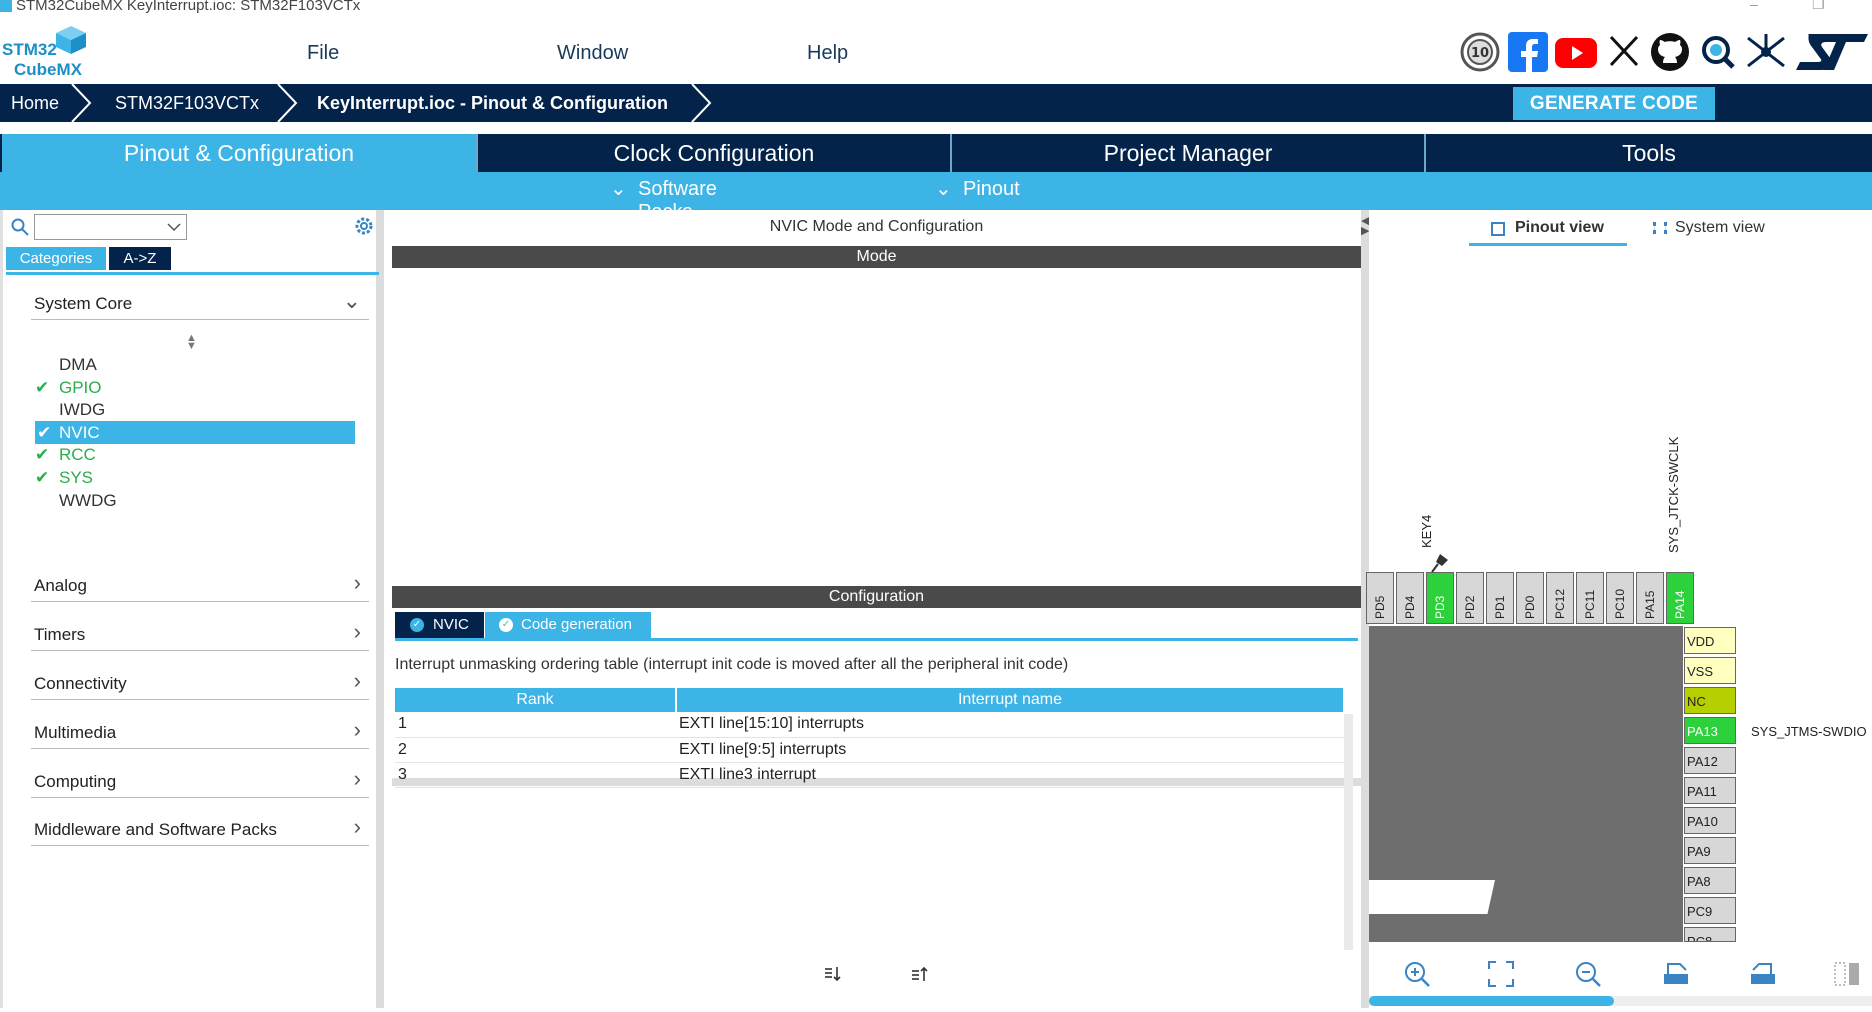 The width and height of the screenshot is (1872, 1012). I want to click on system-core-item-nvic: ✔ NVIC, so click(195, 432).